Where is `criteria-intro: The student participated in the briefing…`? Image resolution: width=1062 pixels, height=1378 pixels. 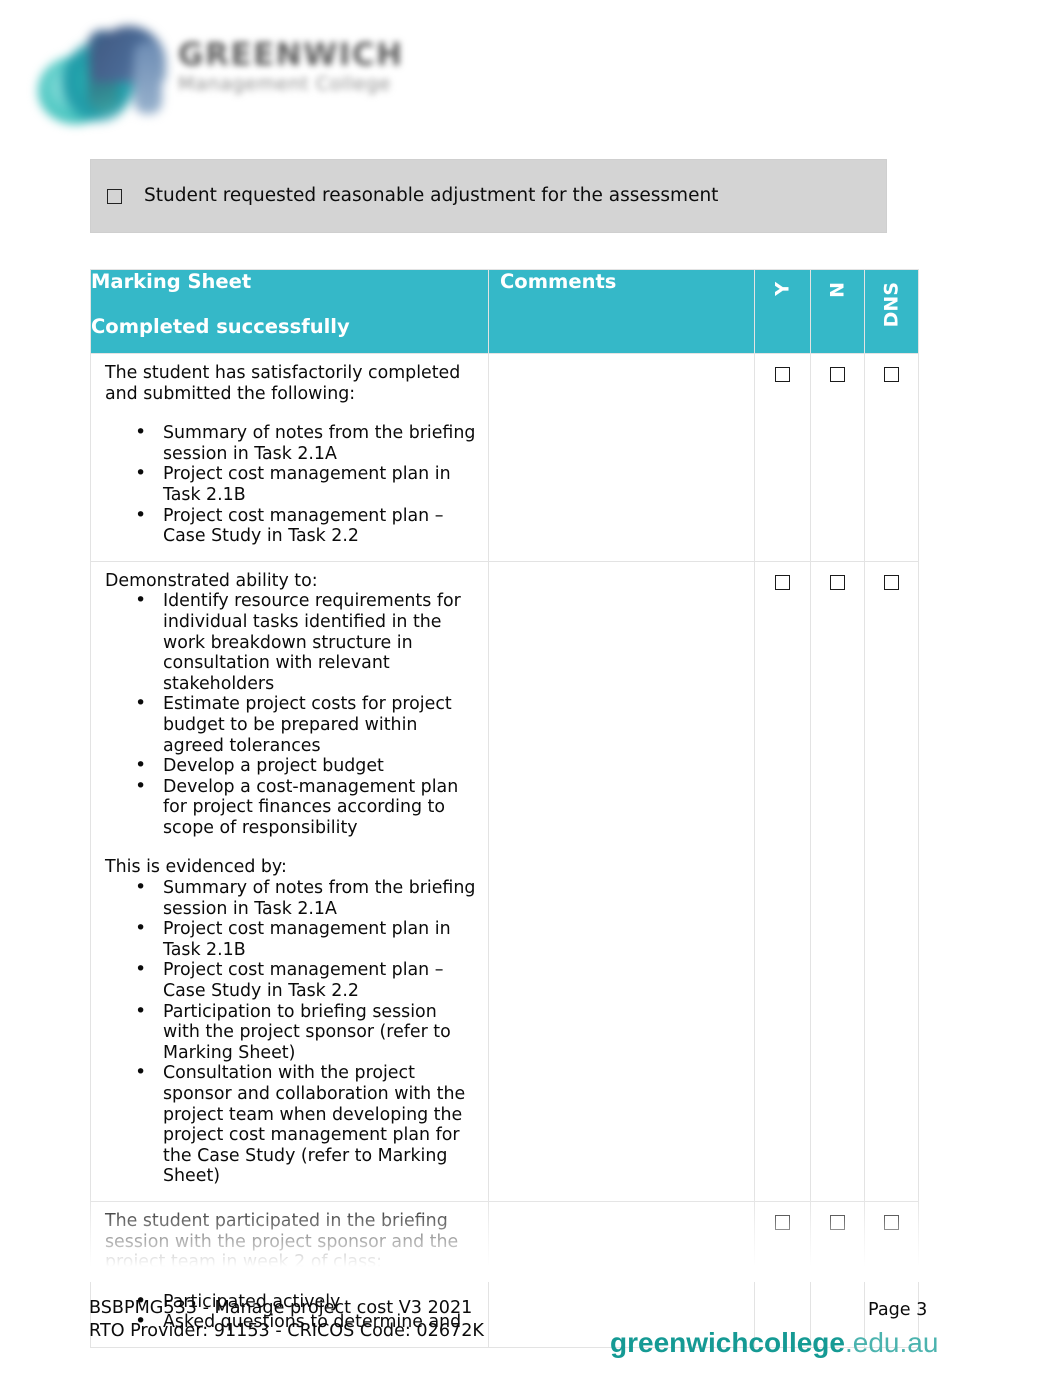 criteria-intro: The student participated in the briefing… is located at coordinates (282, 1241).